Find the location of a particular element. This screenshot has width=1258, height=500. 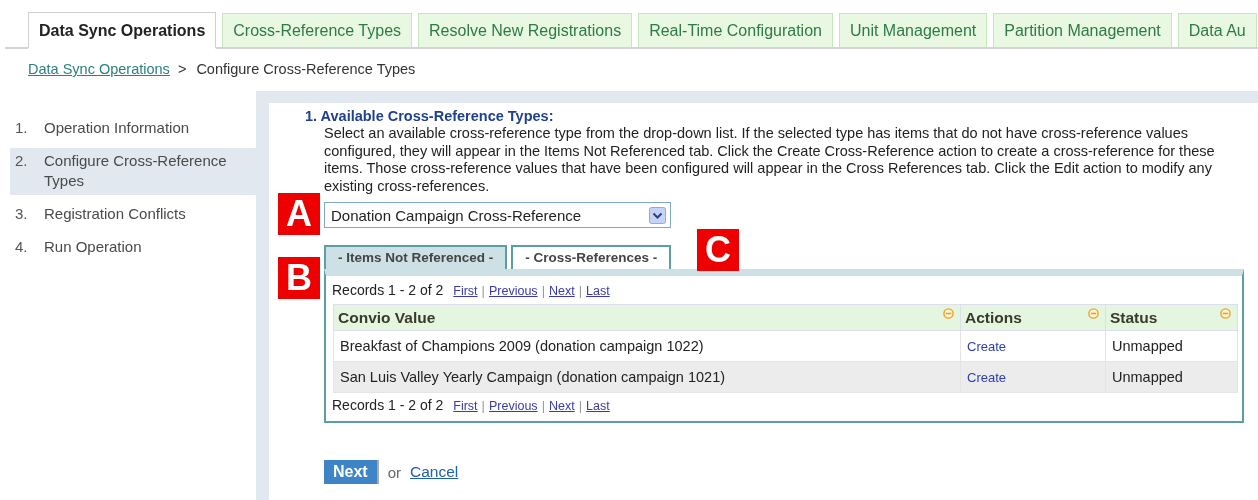

callout-label: C is located at coordinates (718, 250).